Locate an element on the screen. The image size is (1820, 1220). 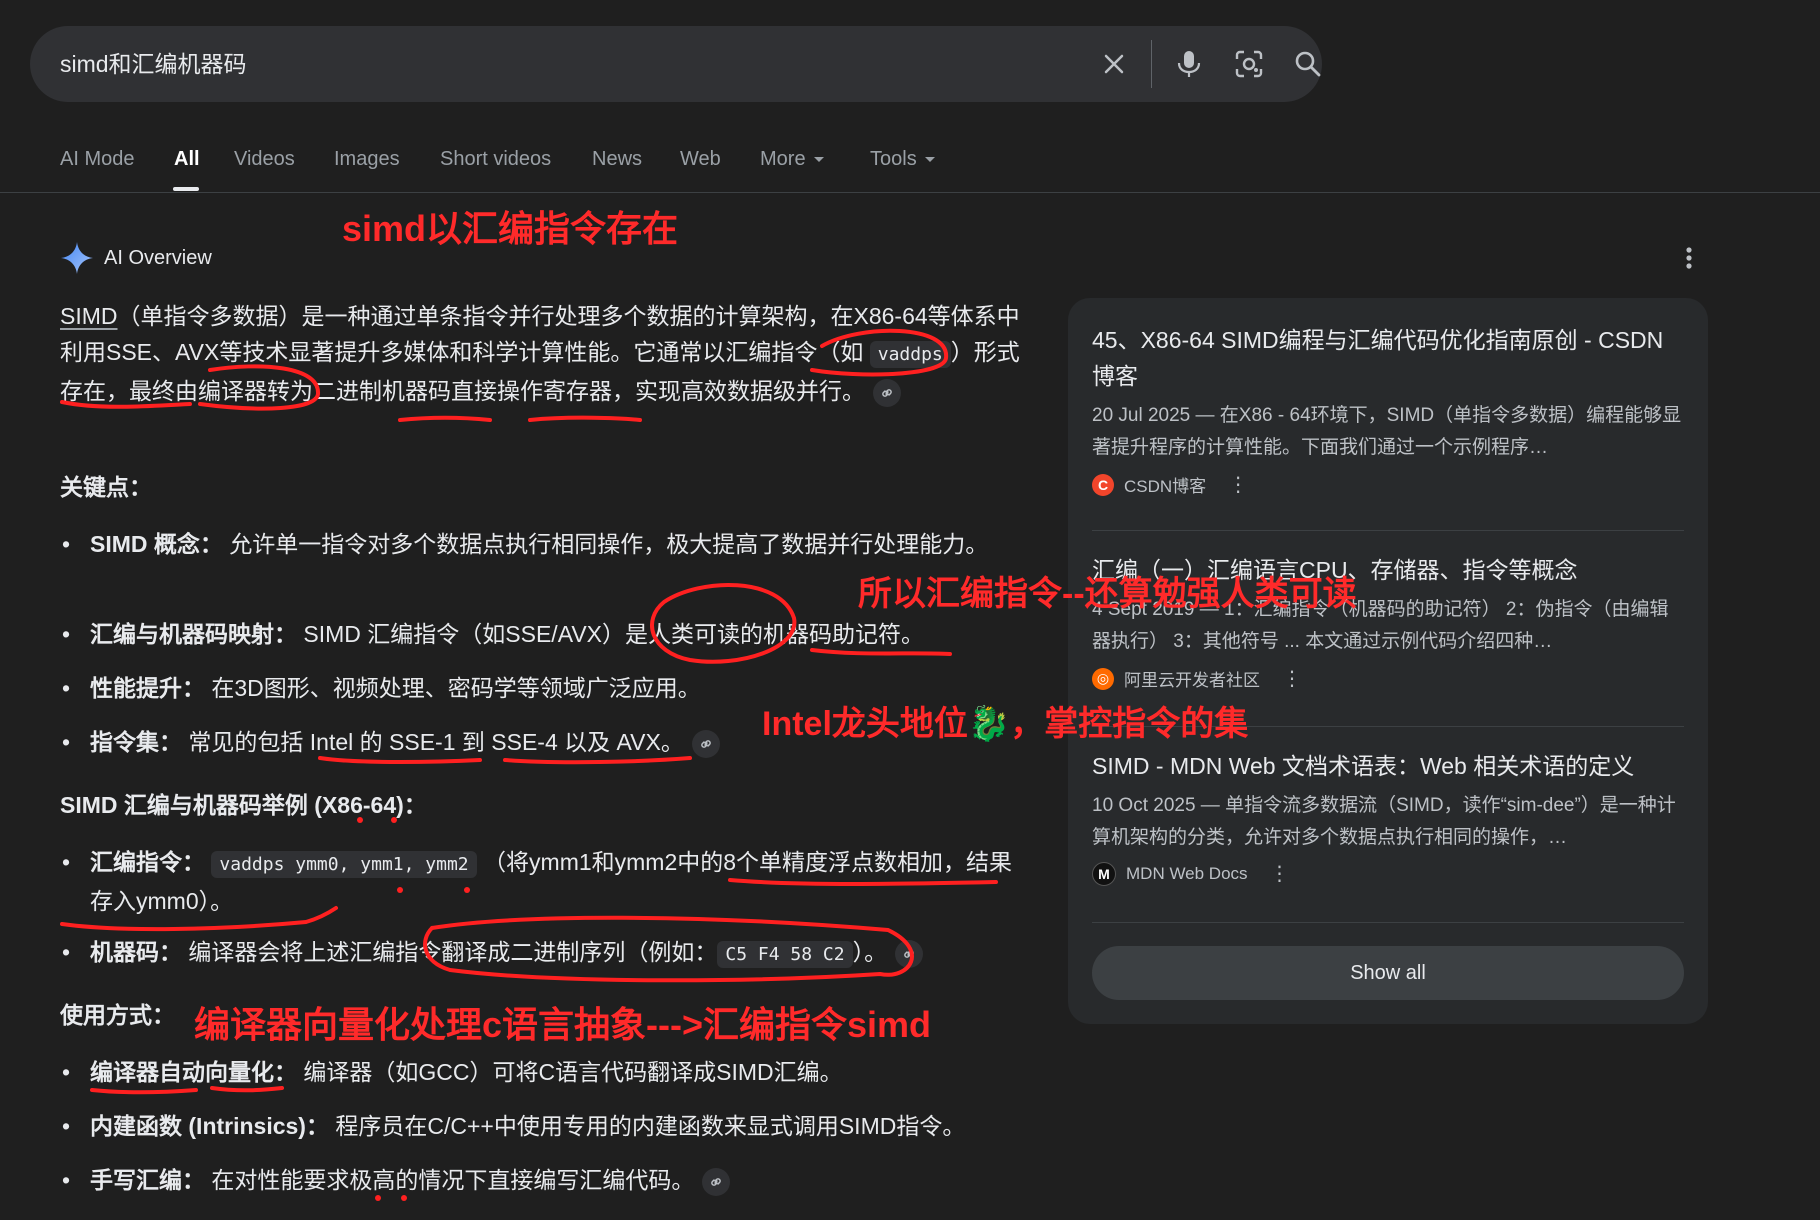
item-text: 程序员在C/C++中使用专用的内建函数来显式调用SIMD指令。 is located at coordinates (650, 1126).